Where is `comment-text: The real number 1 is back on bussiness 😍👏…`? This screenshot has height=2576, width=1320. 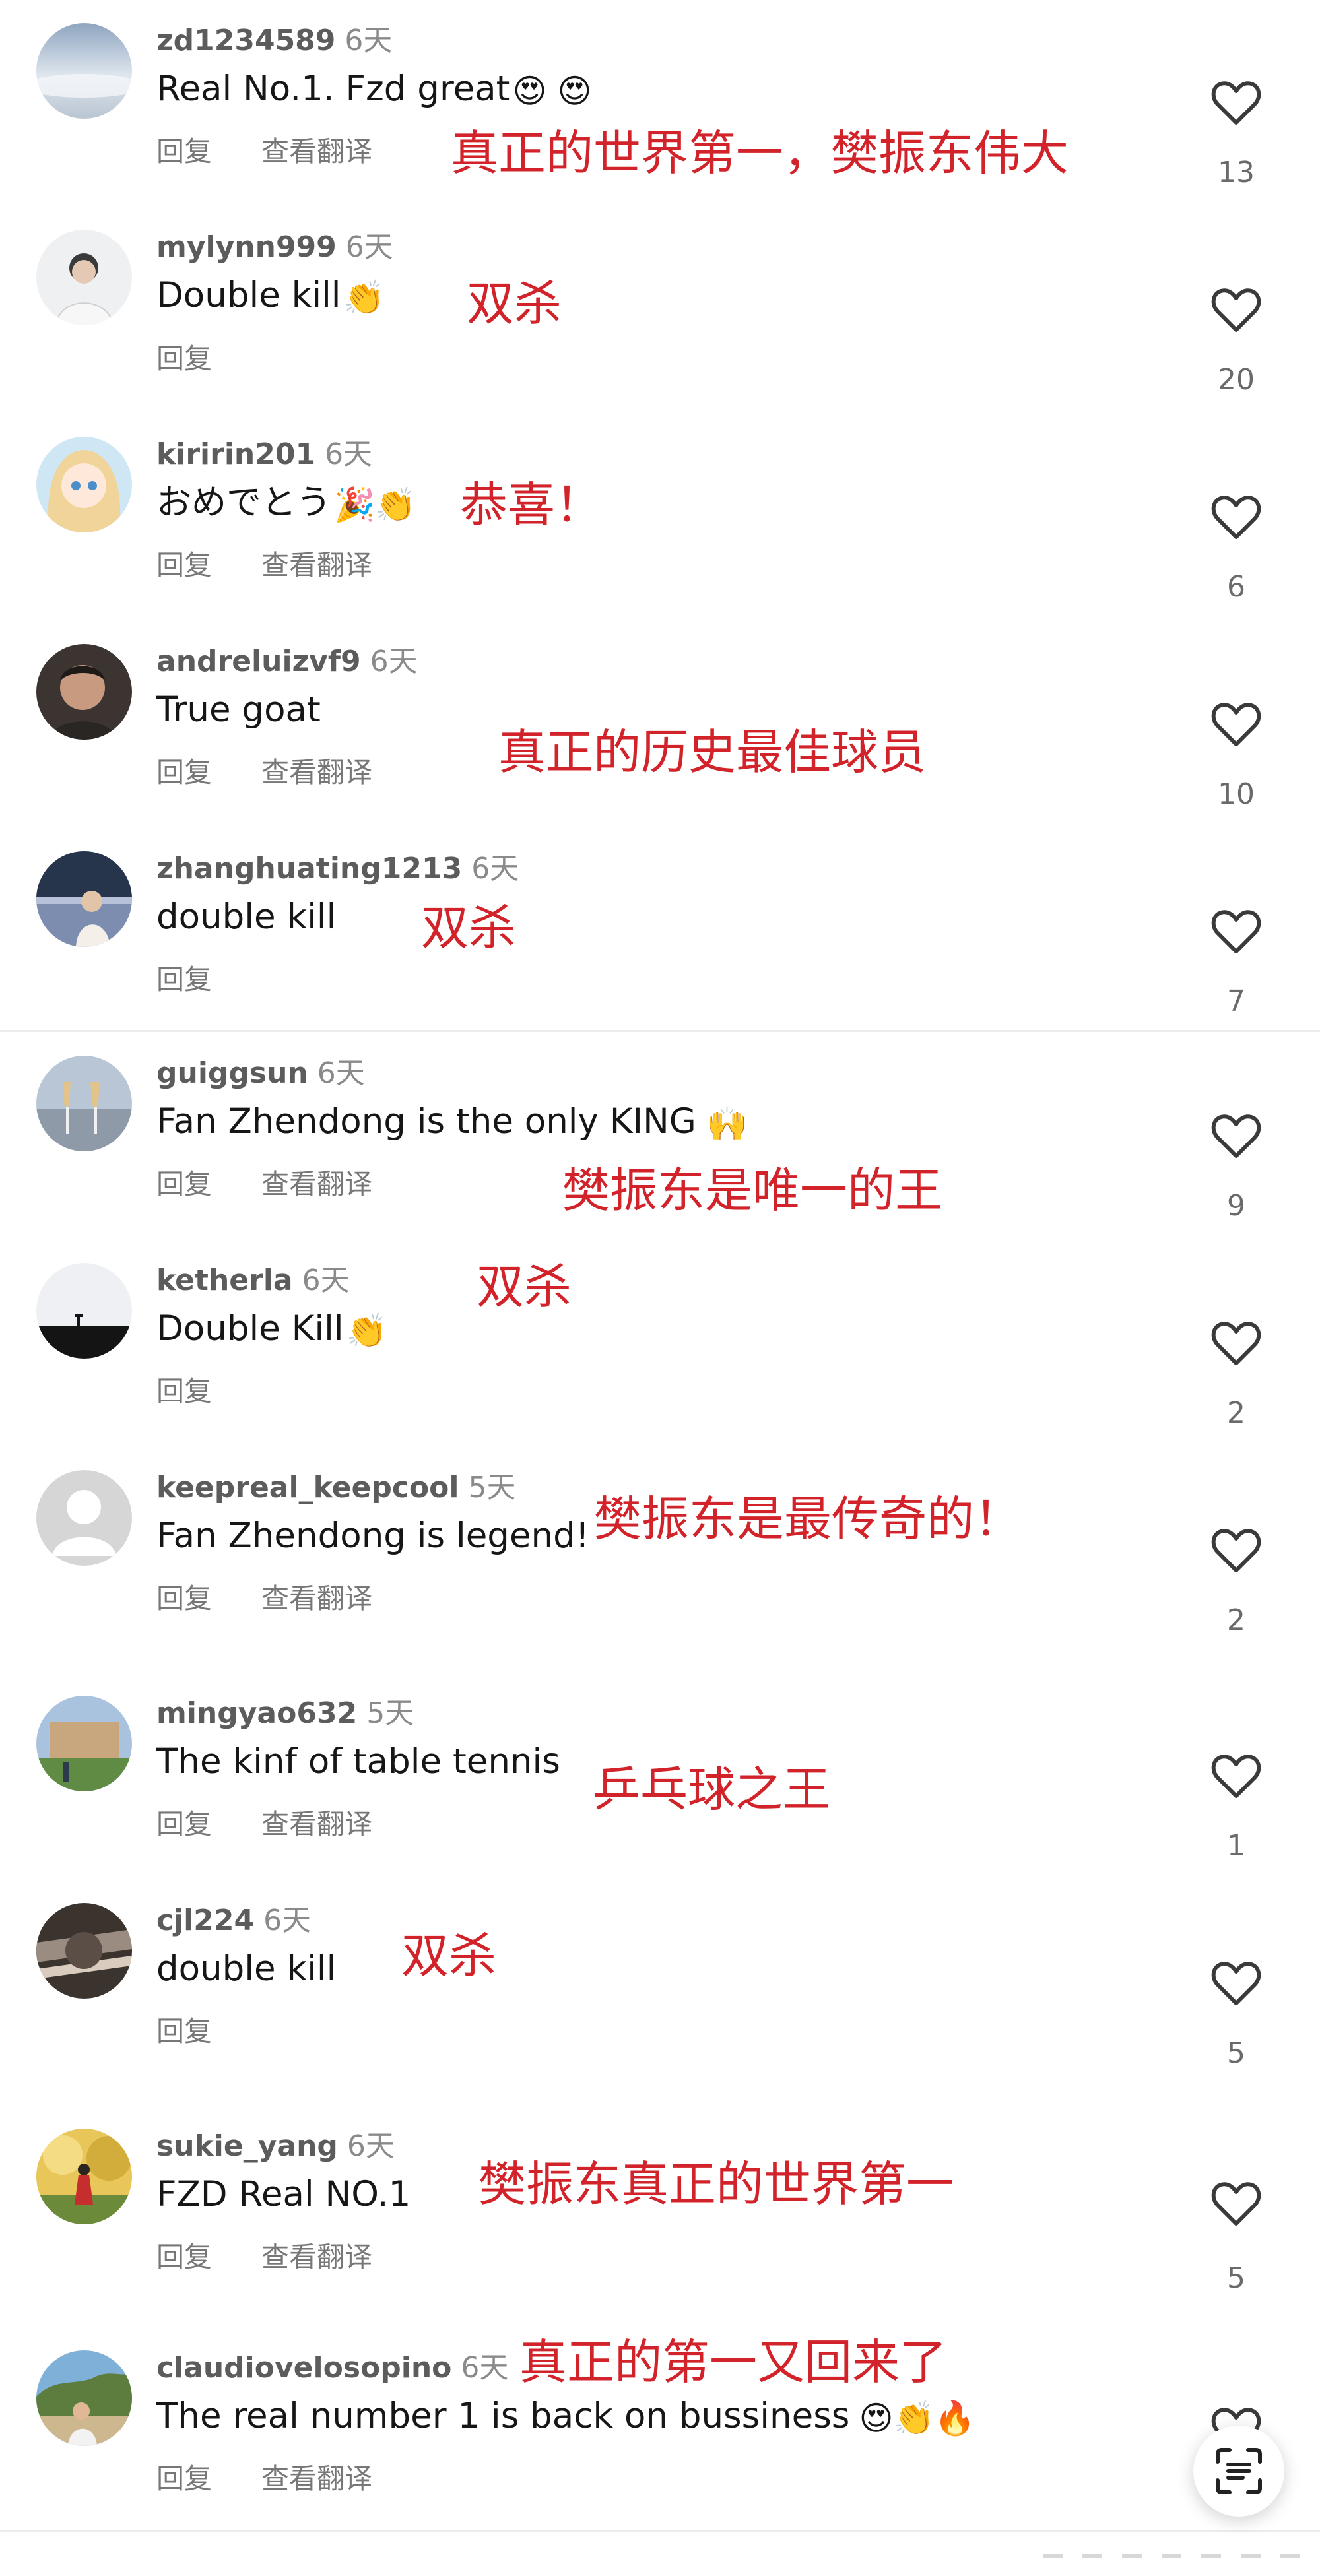
comment-text: The real number 1 is back on bussiness 😍👏… is located at coordinates (565, 2417).